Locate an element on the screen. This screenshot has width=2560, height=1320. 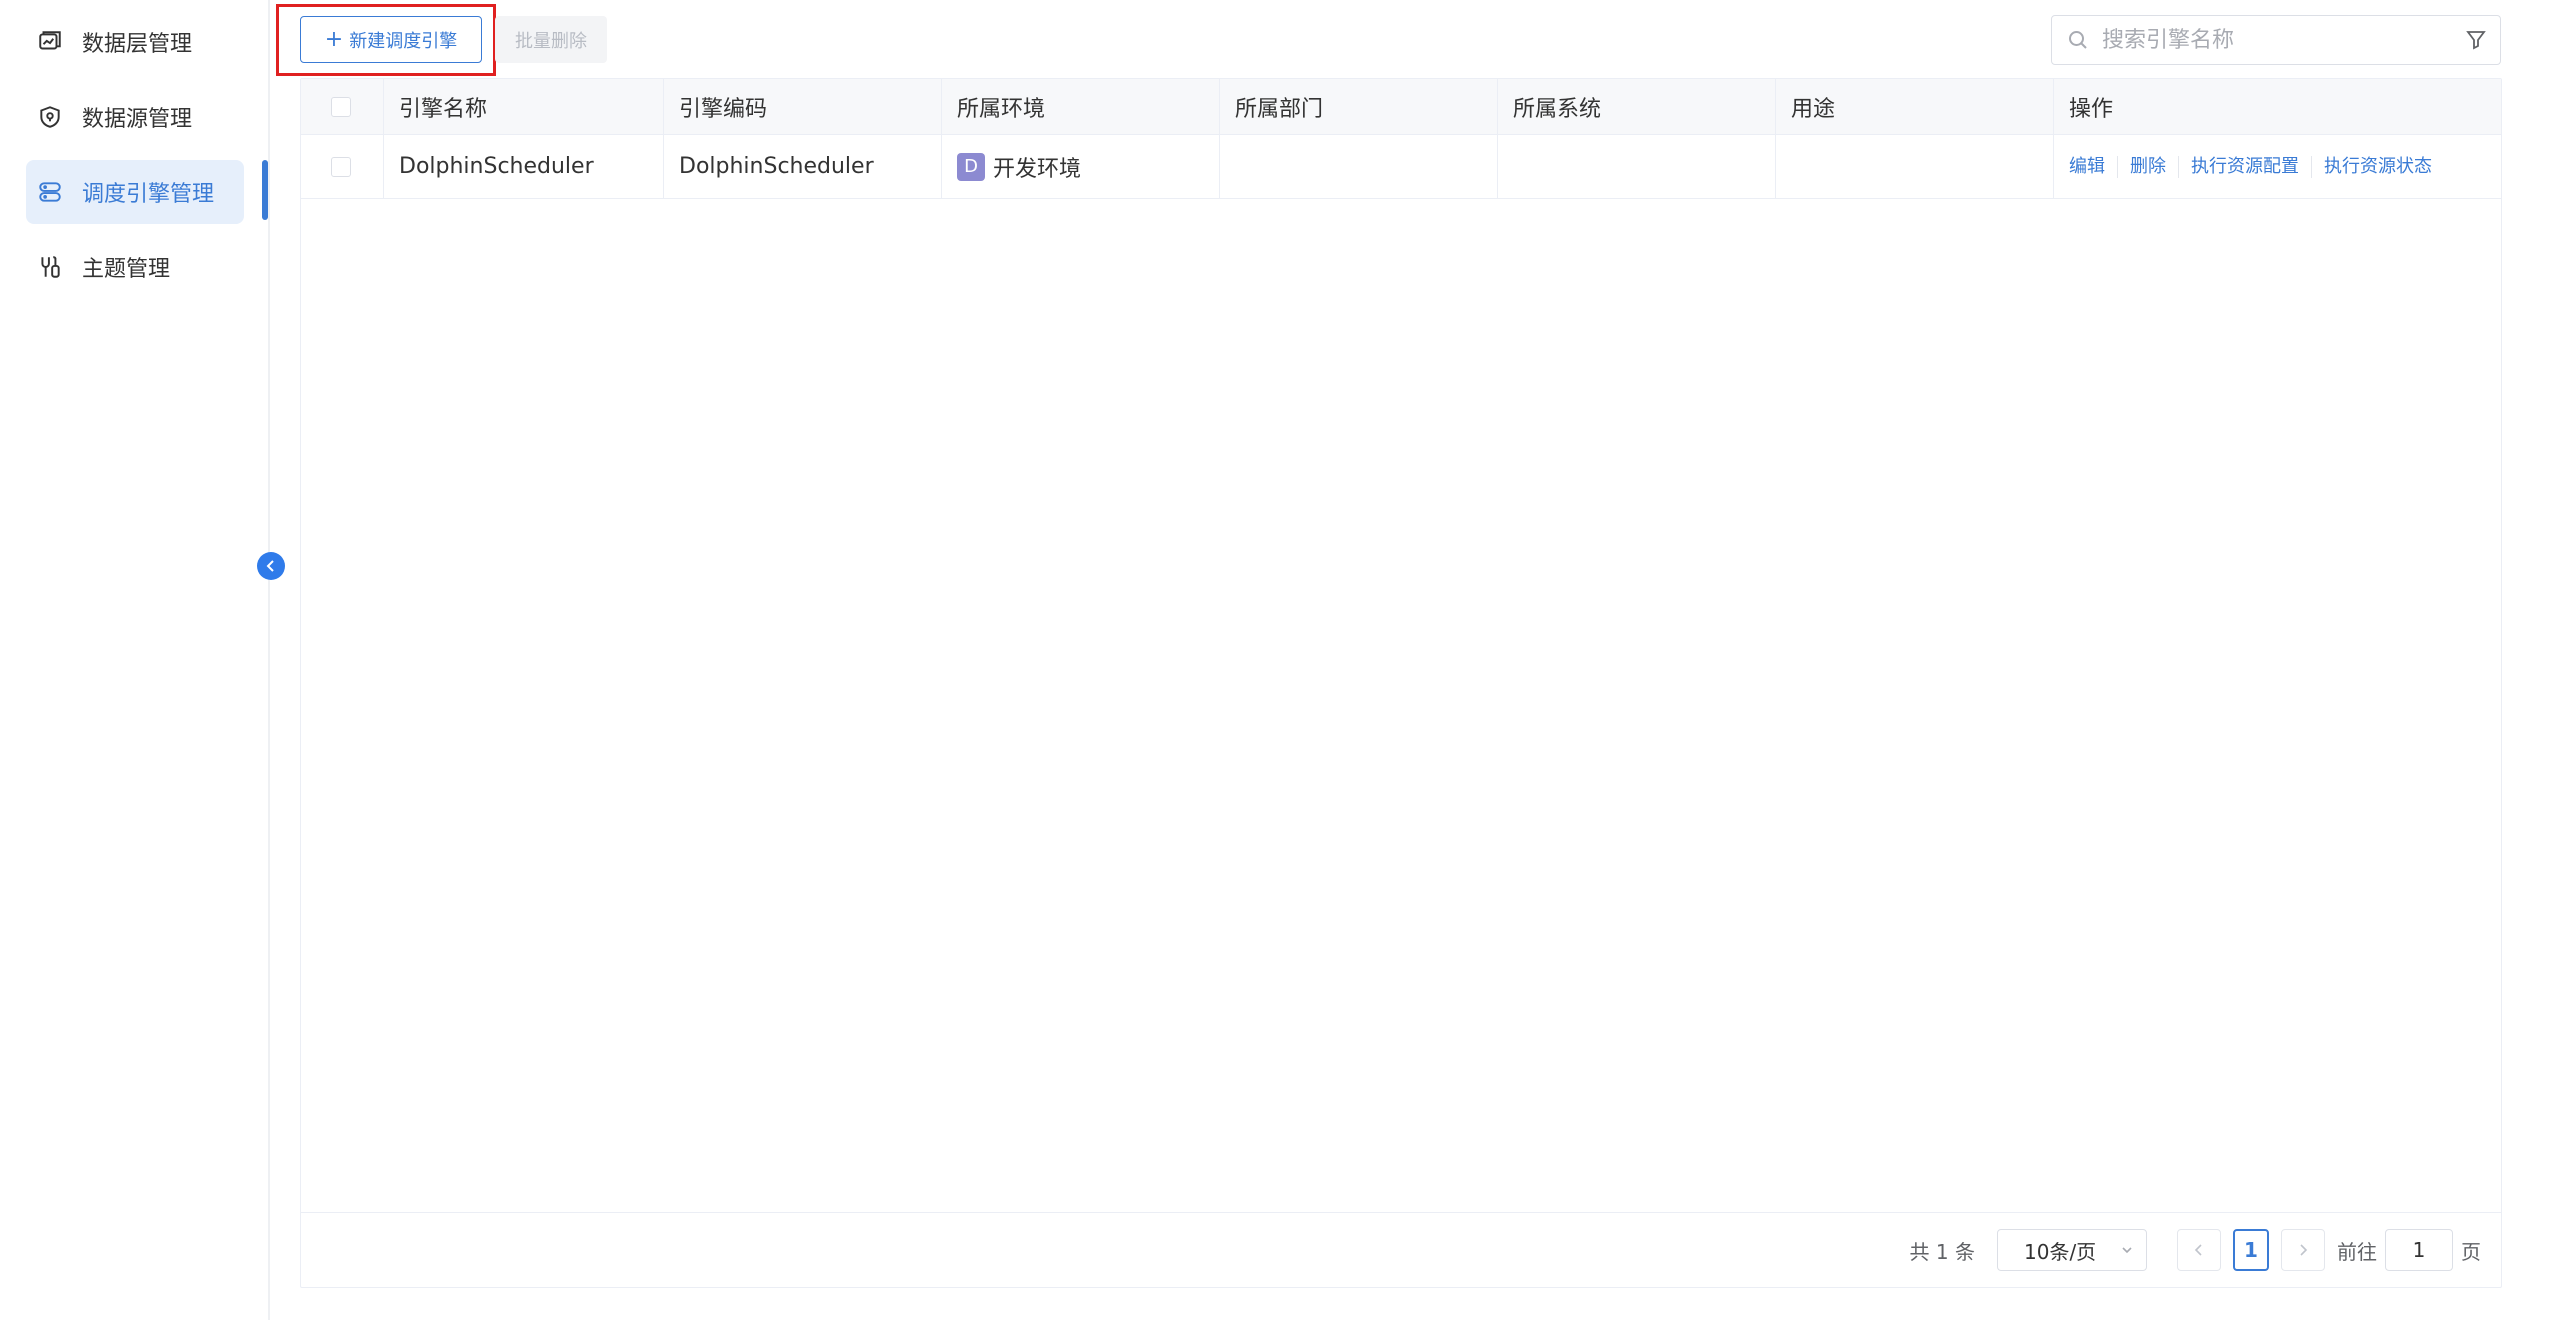
page-size-value: 10条/页 is located at coordinates (2060, 1251).